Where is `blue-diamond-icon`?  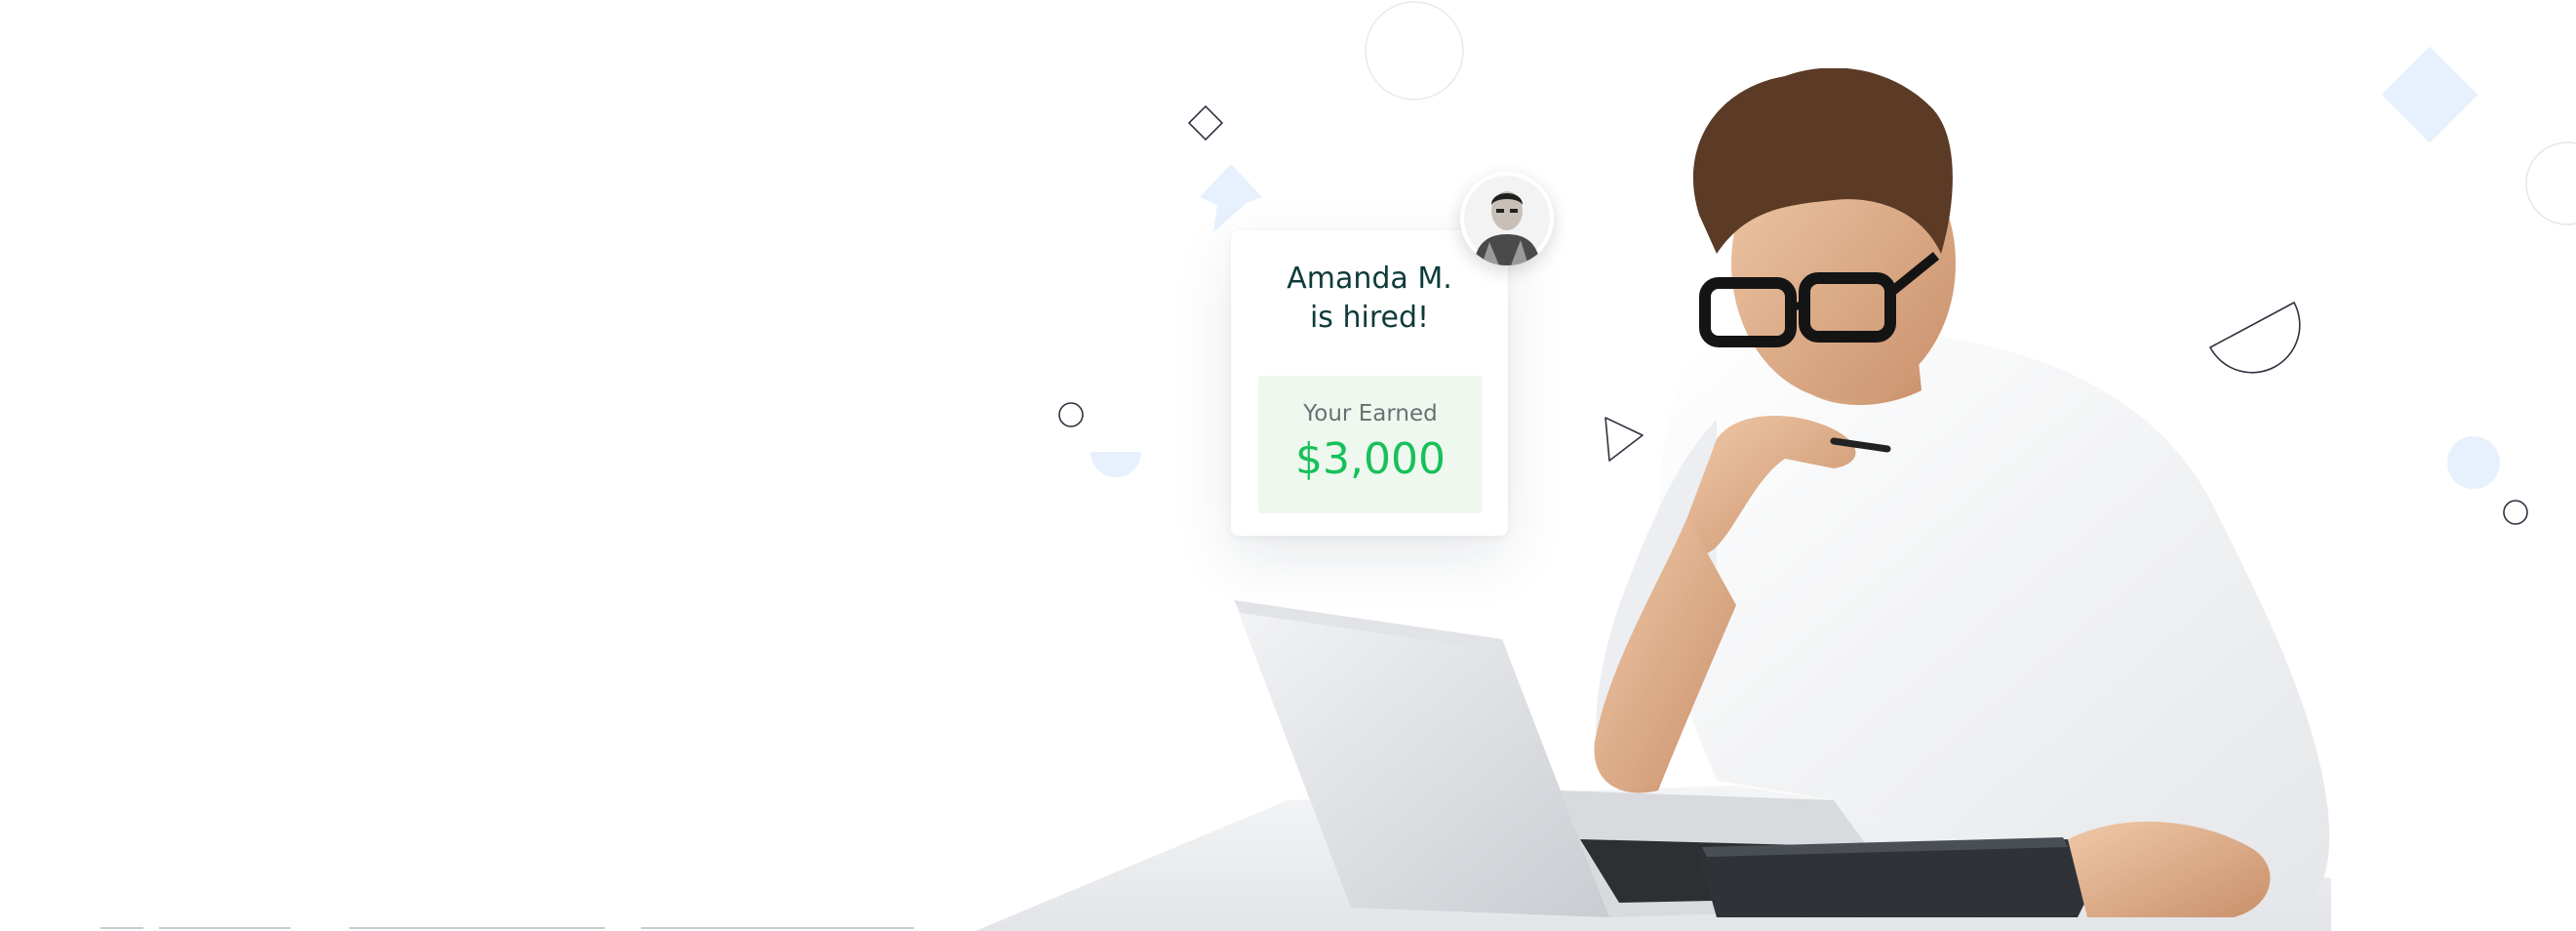 blue-diamond-icon is located at coordinates (2429, 94).